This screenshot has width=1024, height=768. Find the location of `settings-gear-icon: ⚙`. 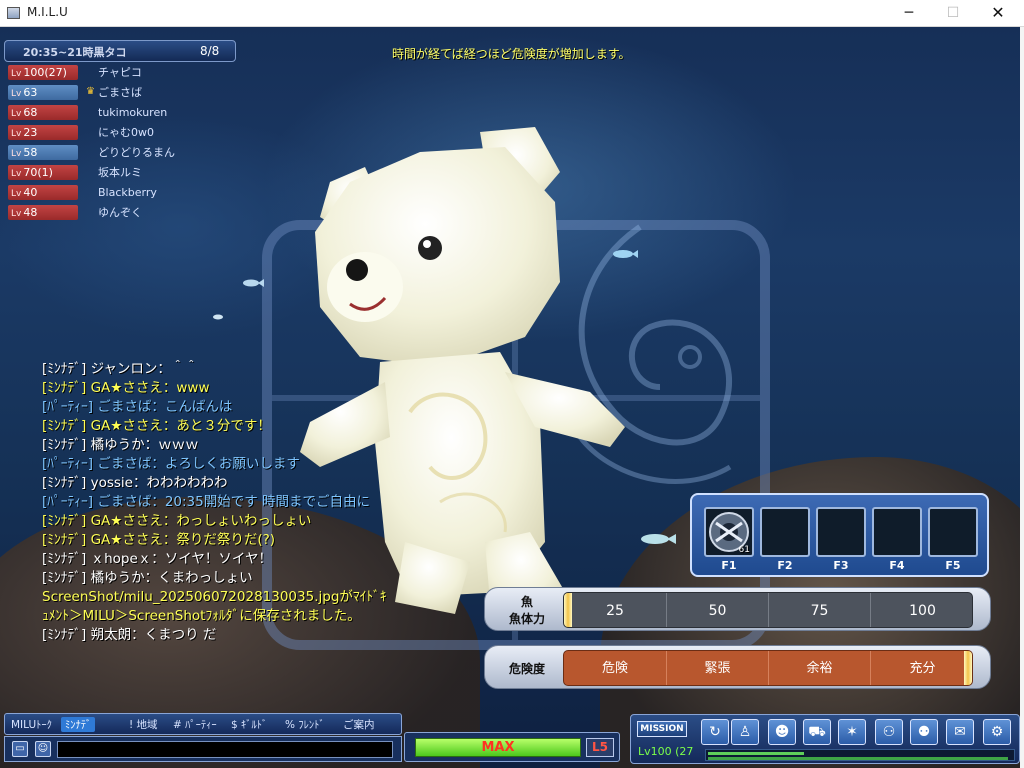

settings-gear-icon: ⚙ is located at coordinates (997, 732).